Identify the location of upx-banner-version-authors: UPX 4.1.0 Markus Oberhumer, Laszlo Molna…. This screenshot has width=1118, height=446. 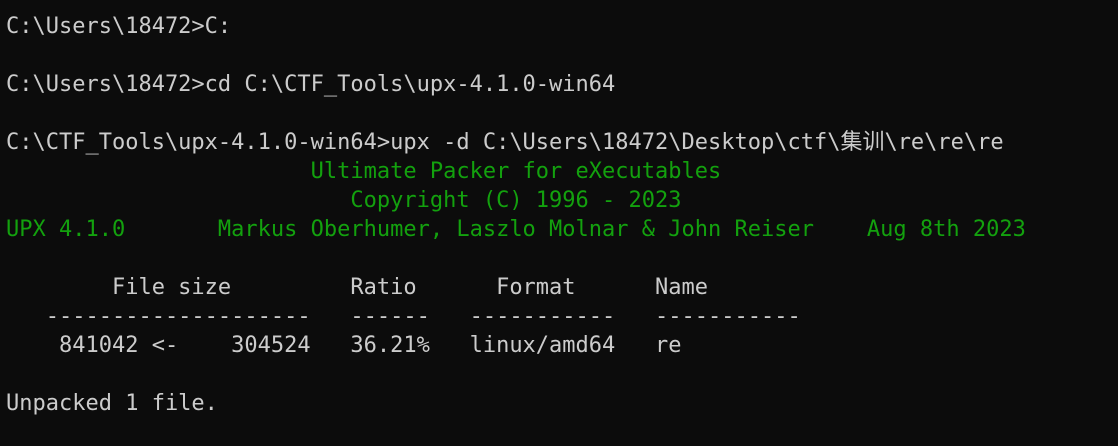
(516, 229).